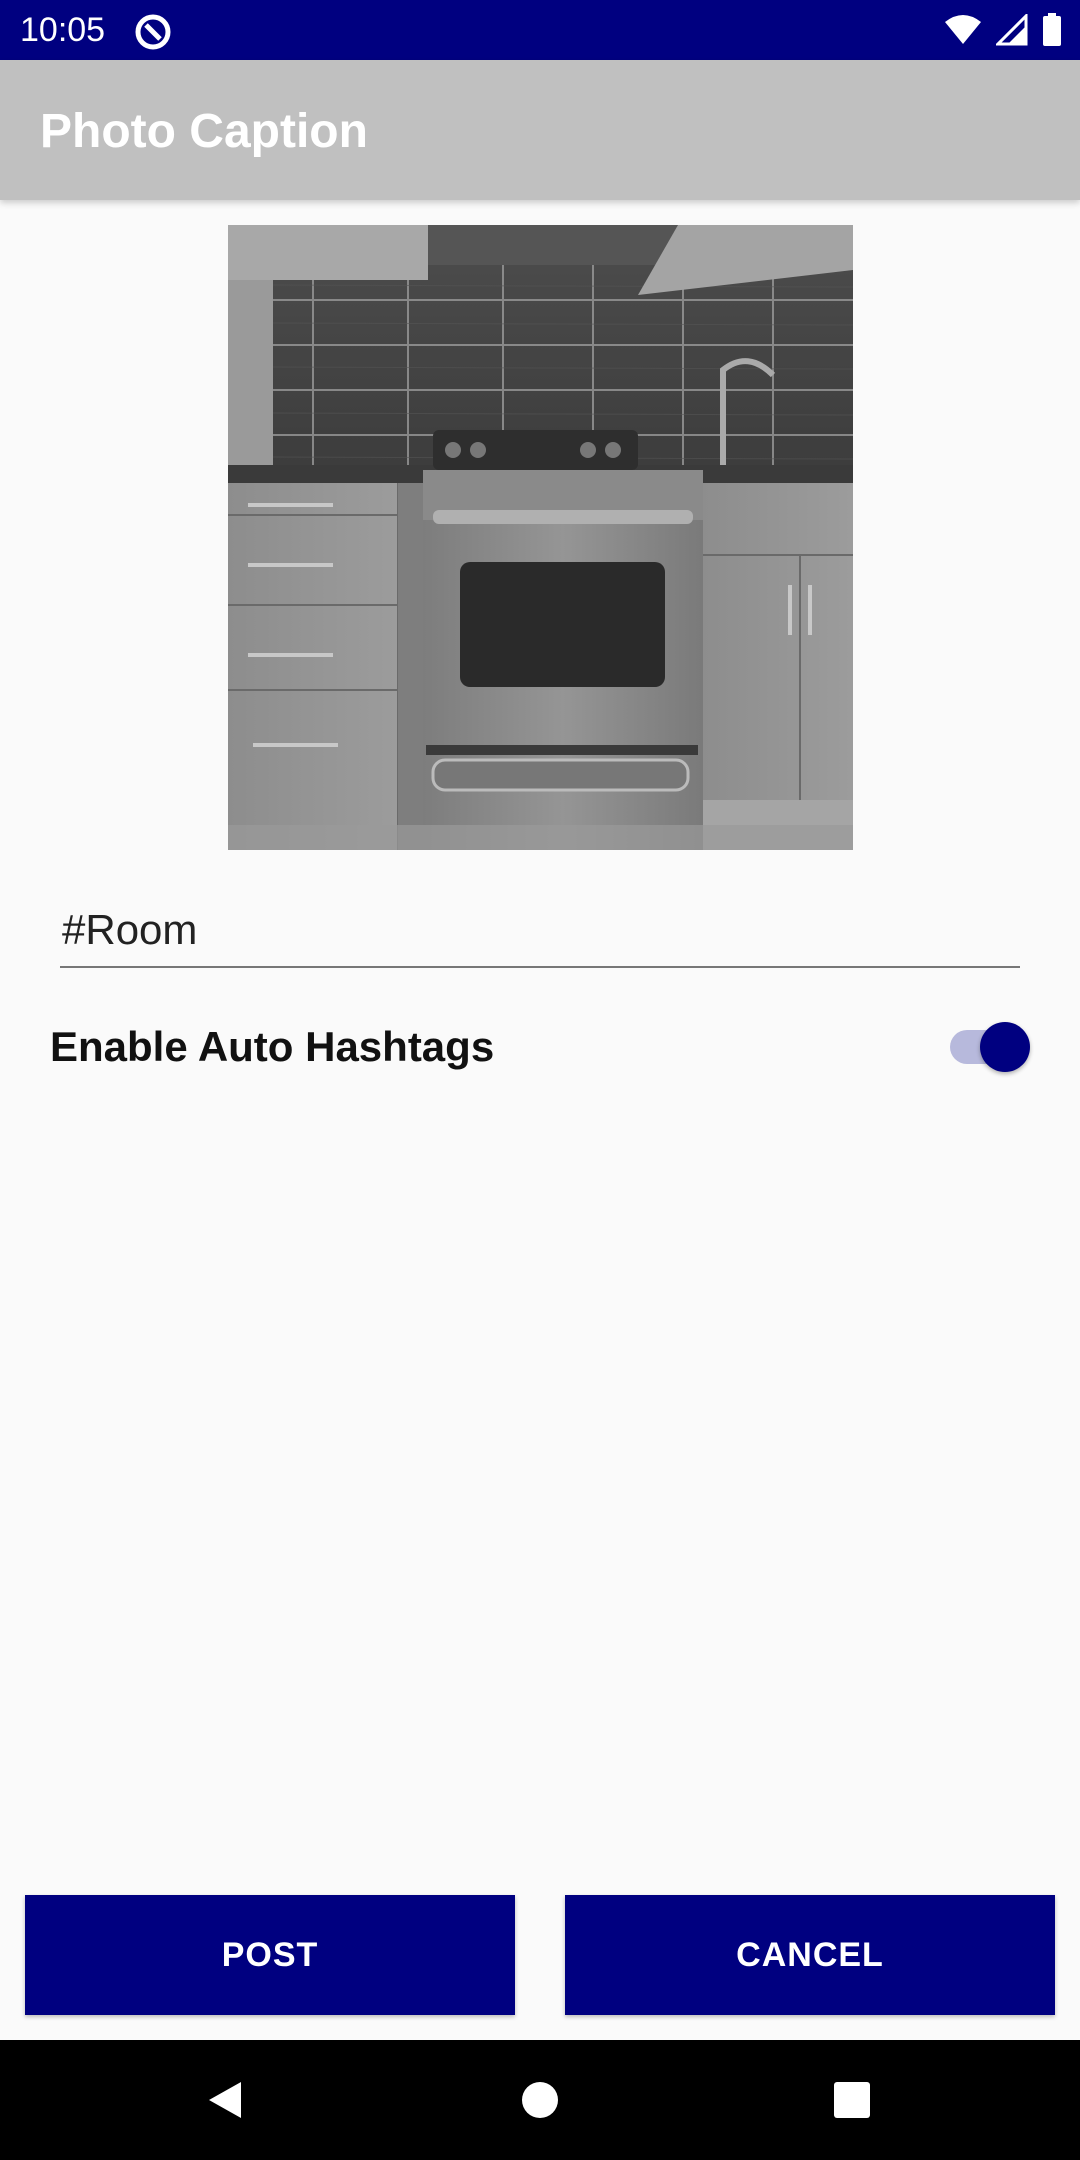 This screenshot has width=1080, height=2160. I want to click on wifi-icon, so click(963, 29).